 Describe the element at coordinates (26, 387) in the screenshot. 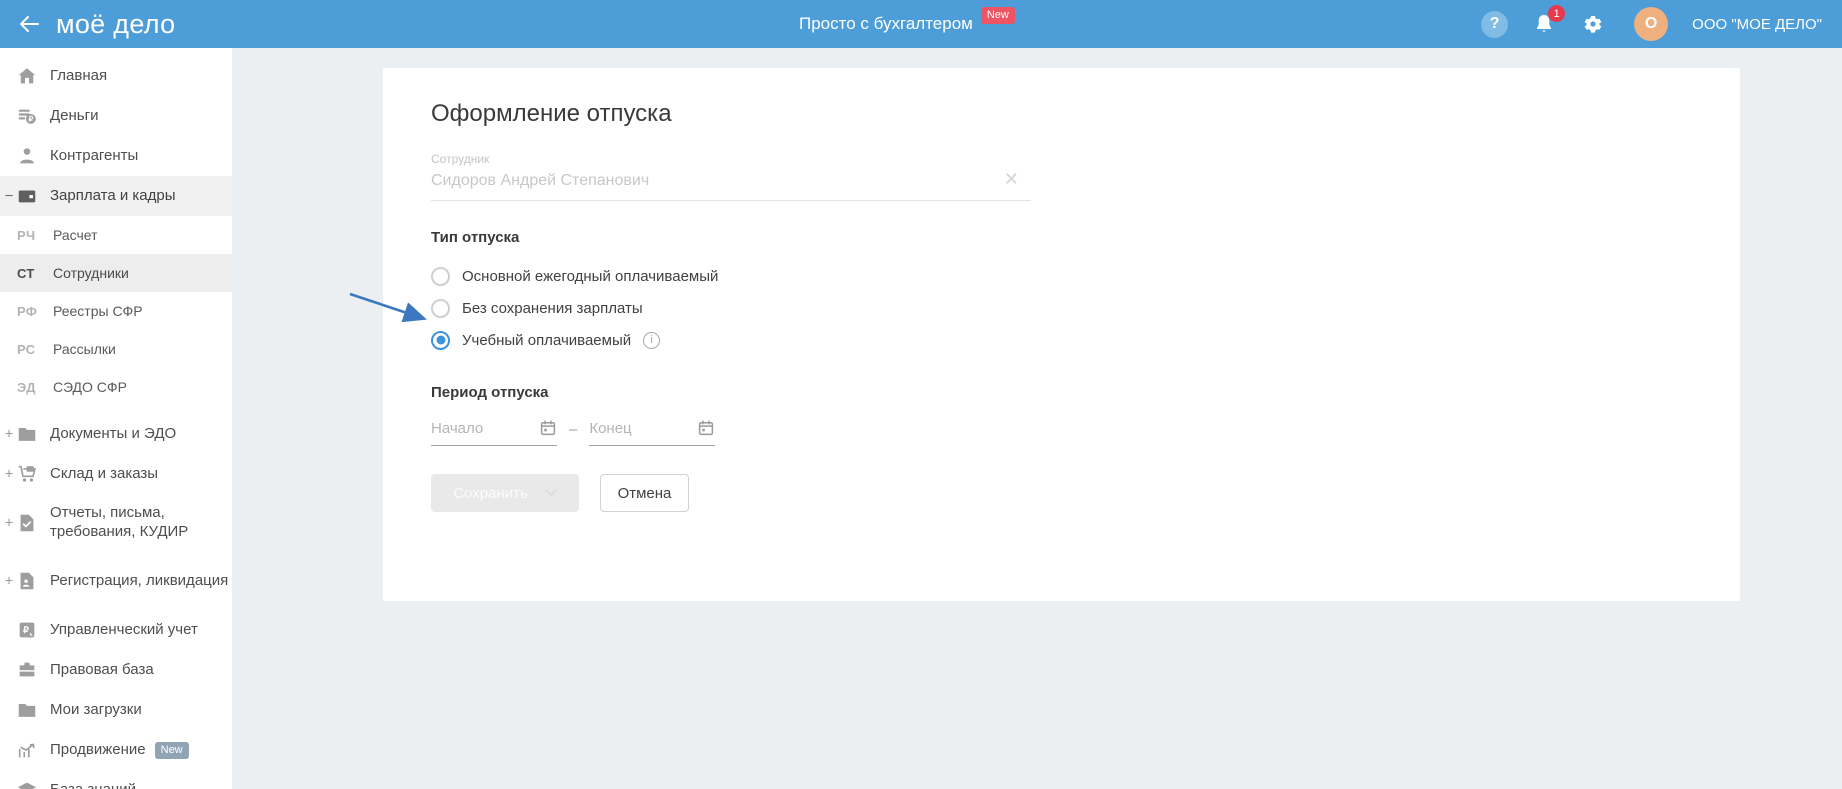

I see `subitem-abbr: ЭД` at that location.